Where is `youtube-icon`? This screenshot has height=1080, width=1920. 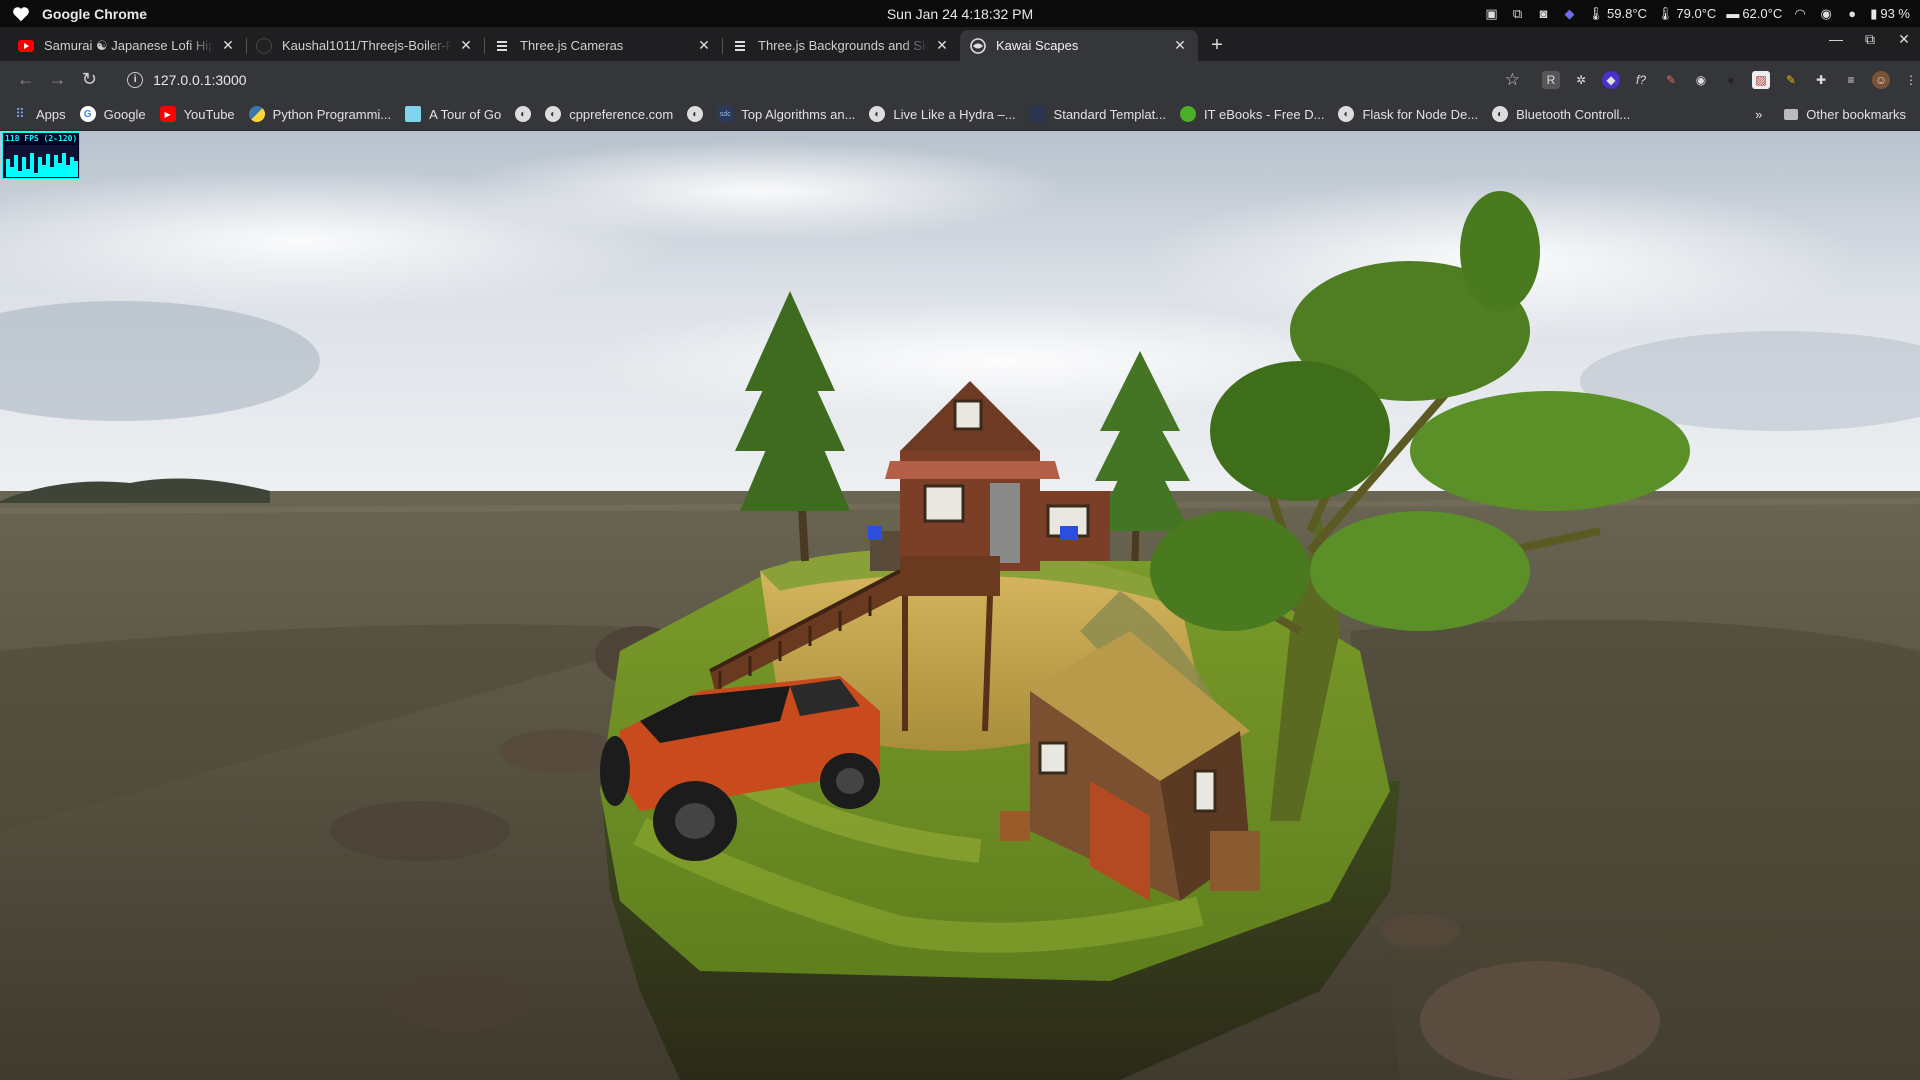 youtube-icon is located at coordinates (26, 46).